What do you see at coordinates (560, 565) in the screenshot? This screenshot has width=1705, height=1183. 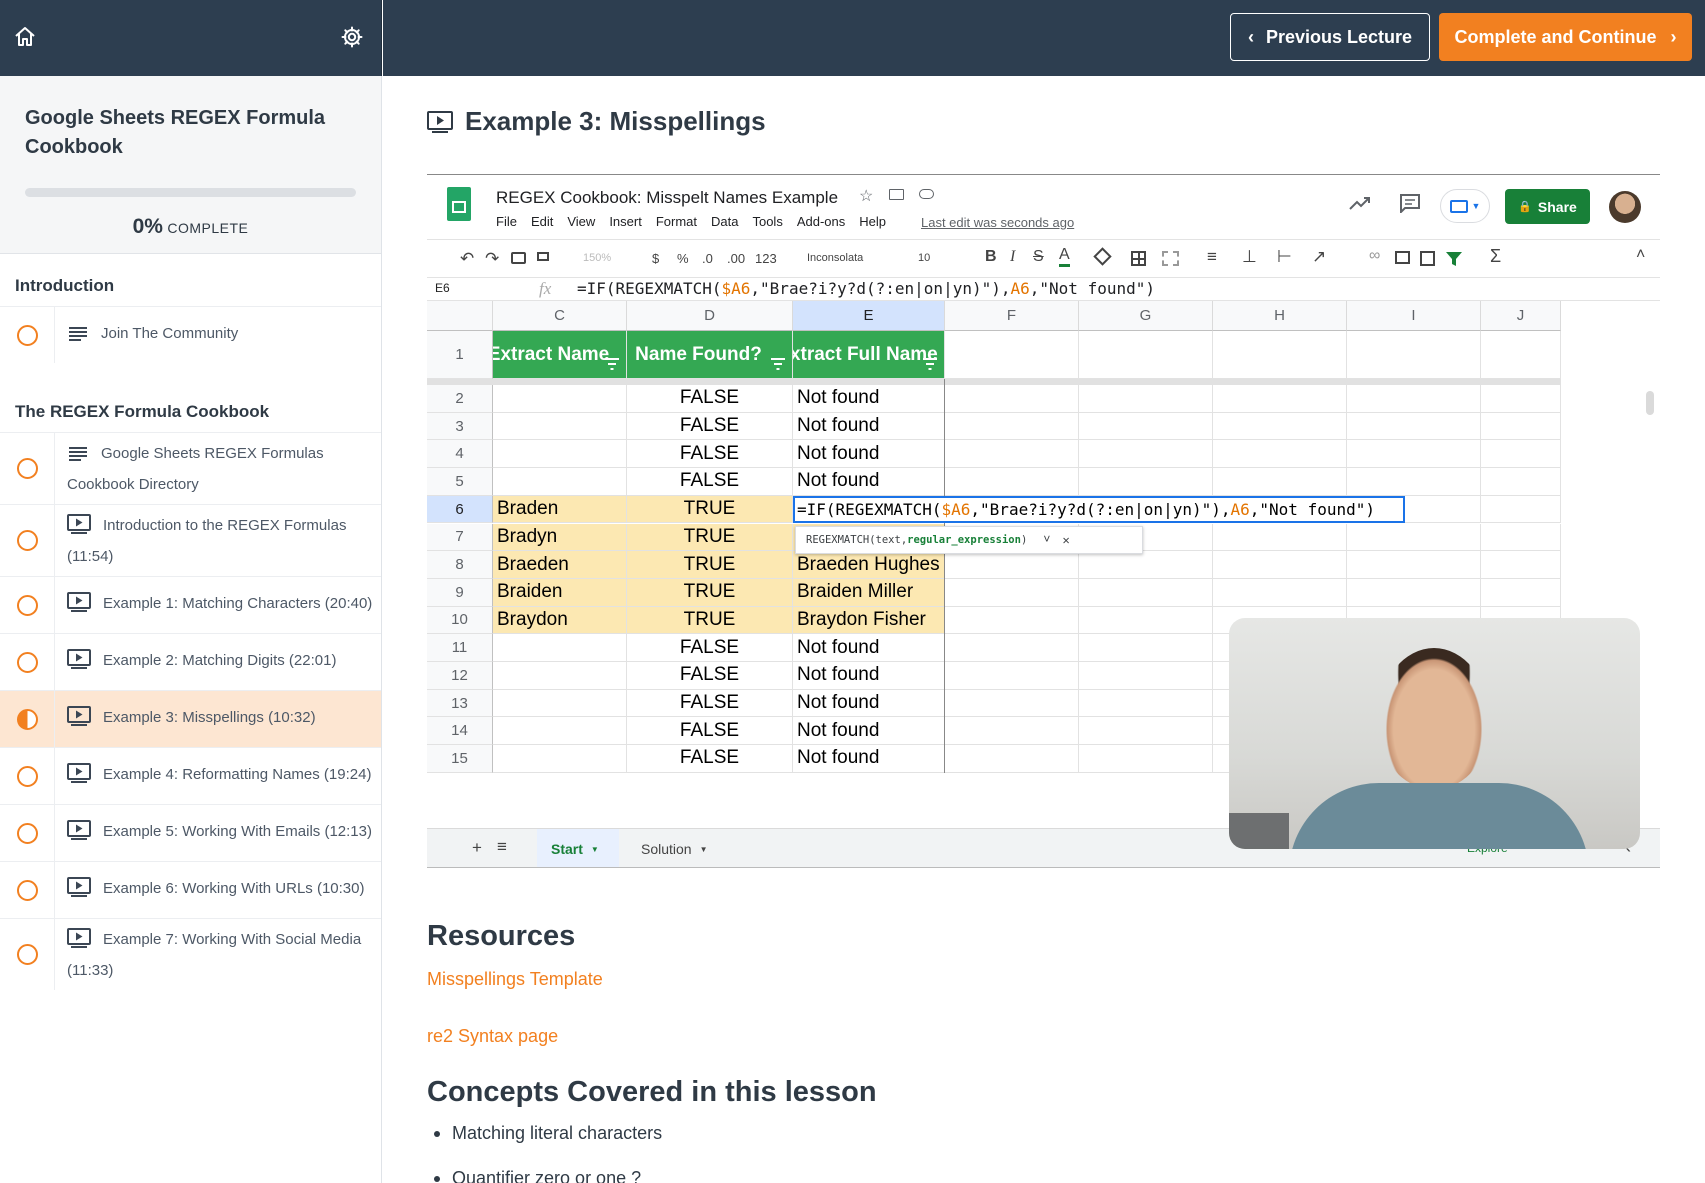 I see `data-cell: Braeden` at bounding box center [560, 565].